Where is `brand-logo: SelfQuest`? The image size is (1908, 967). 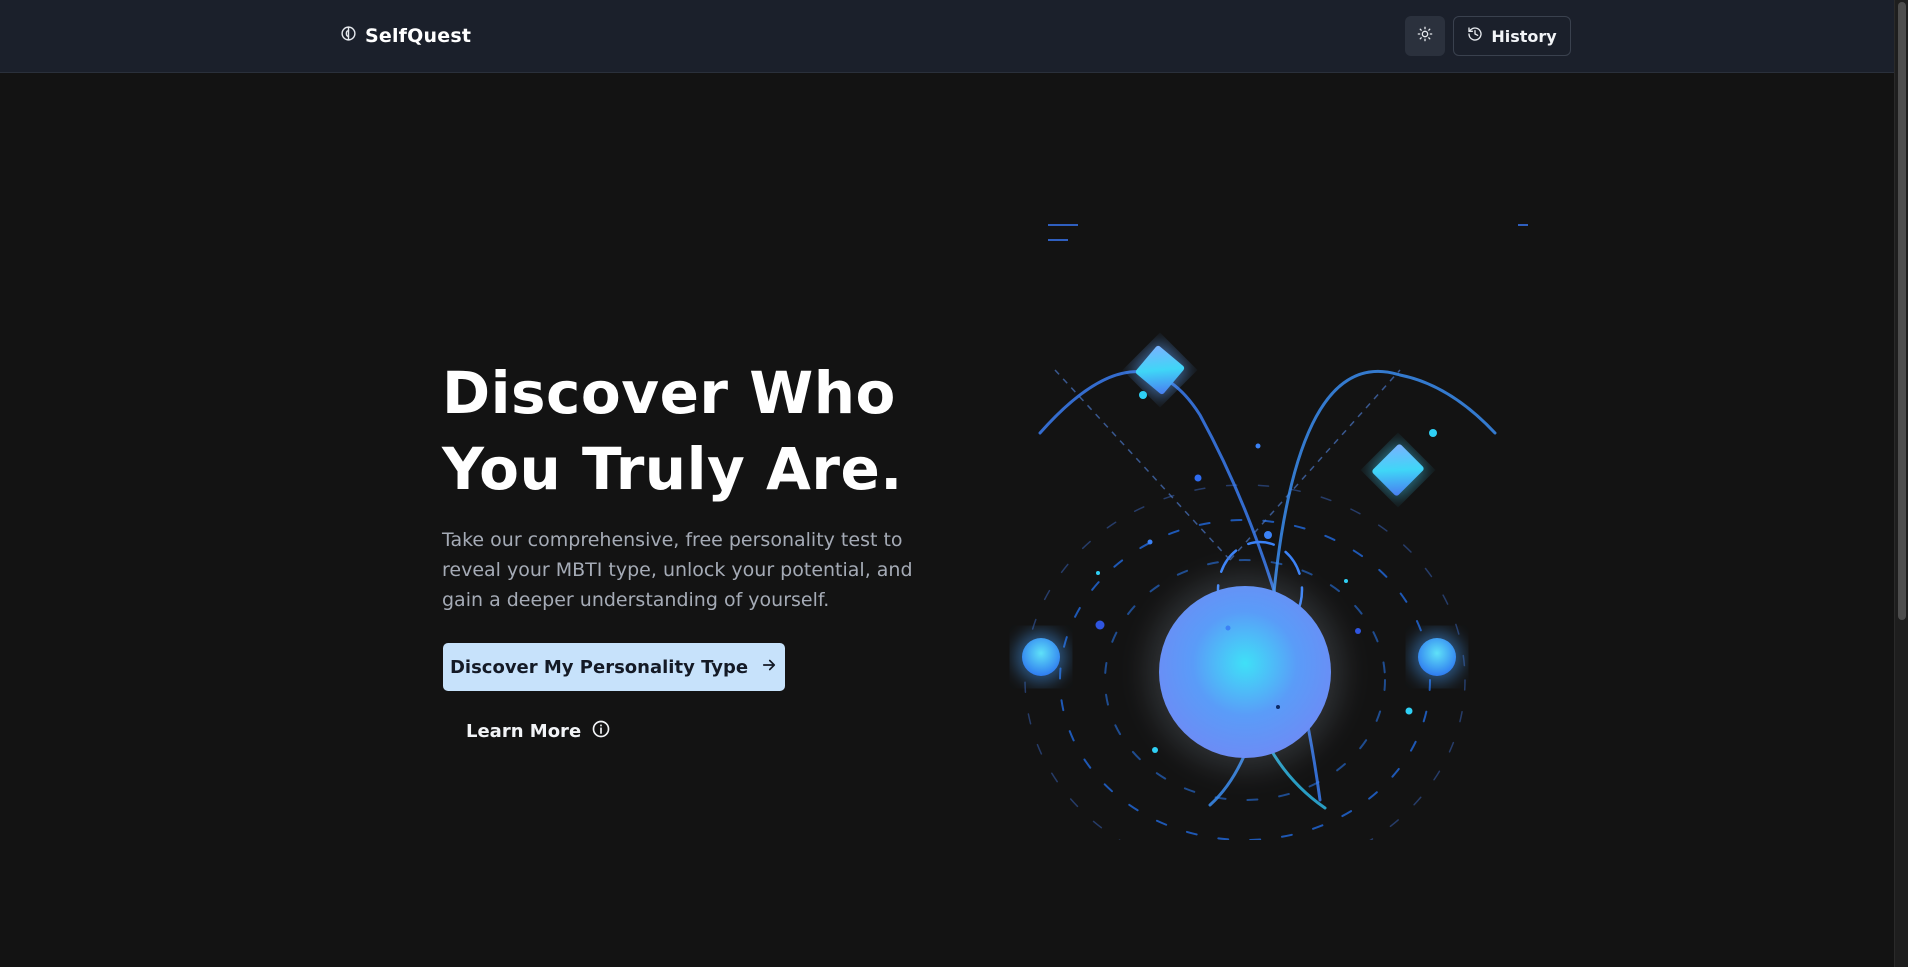
brand-logo: SelfQuest is located at coordinates (405, 36).